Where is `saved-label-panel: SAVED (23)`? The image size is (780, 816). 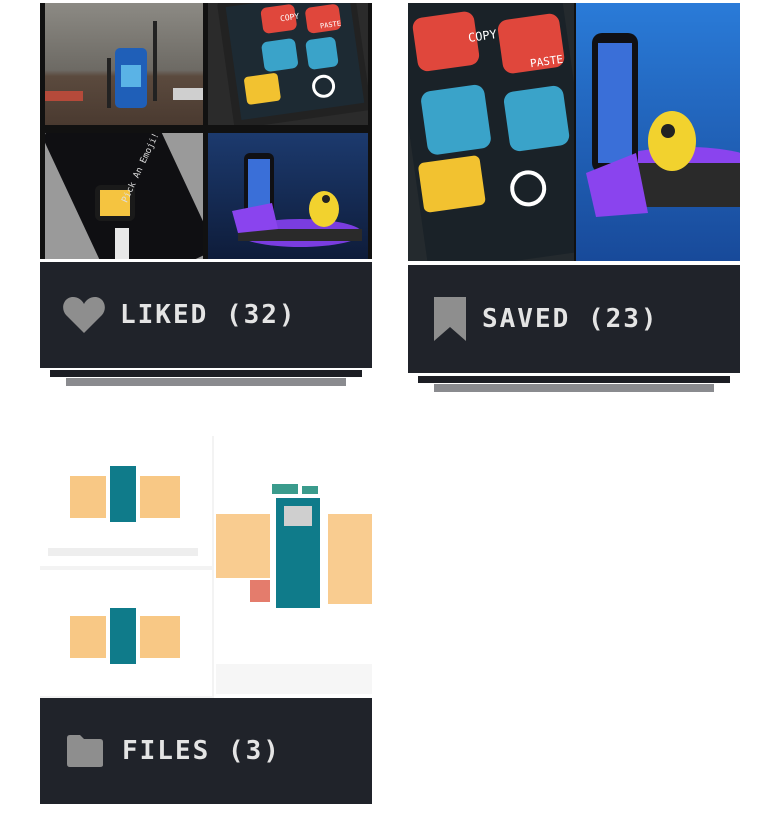
saved-label-panel: SAVED (23) is located at coordinates (574, 319).